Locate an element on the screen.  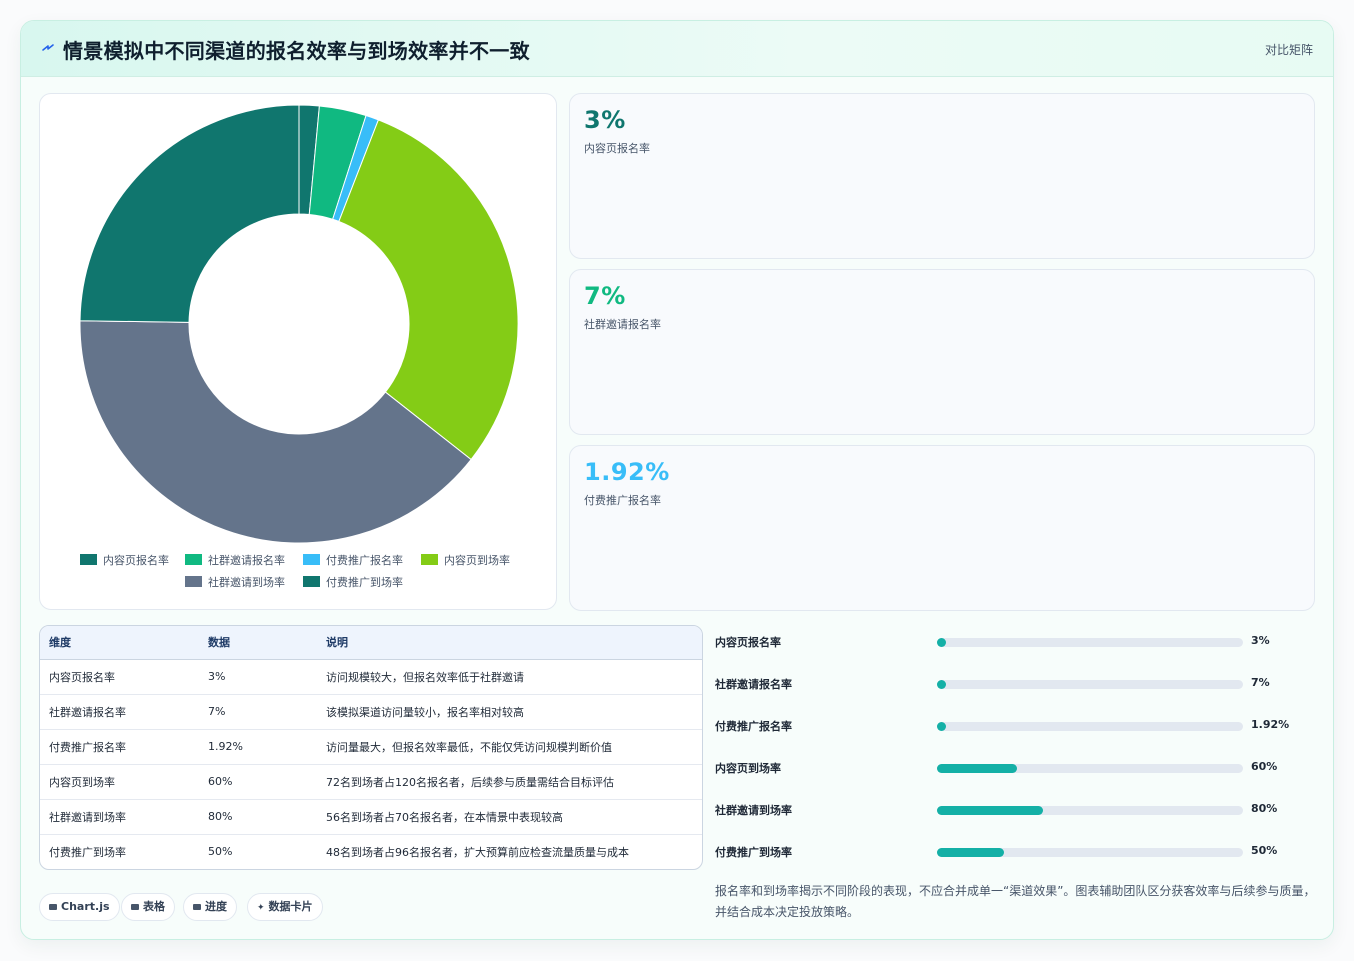
kpi-card: 1.92% 付费推广报名率 is located at coordinates (942, 528).